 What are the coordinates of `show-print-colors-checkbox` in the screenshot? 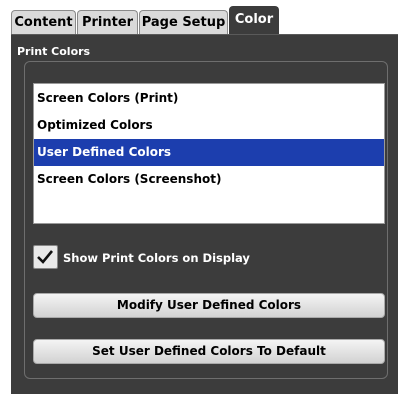 It's located at (45, 257).